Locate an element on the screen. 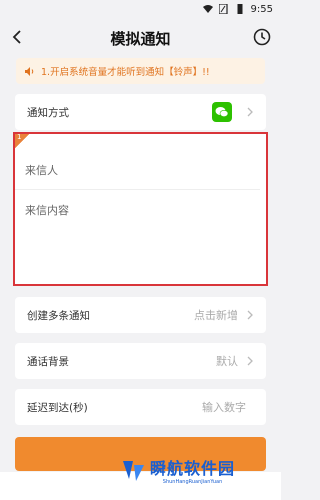 The height and width of the screenshot is (500, 320). clock-icon is located at coordinates (262, 37).